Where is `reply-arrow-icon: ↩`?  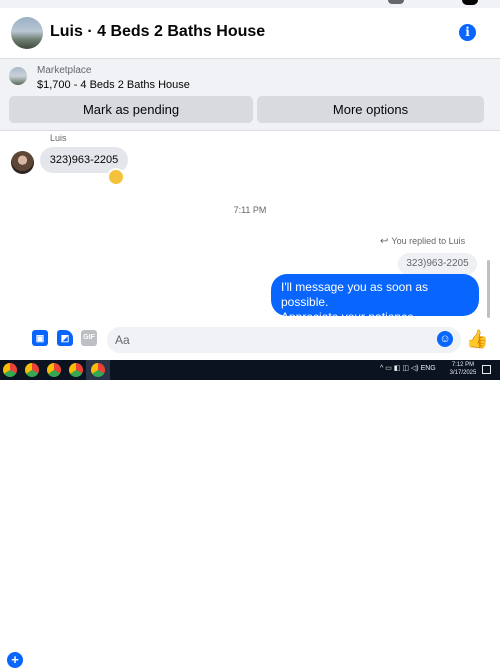 reply-arrow-icon: ↩ is located at coordinates (384, 241).